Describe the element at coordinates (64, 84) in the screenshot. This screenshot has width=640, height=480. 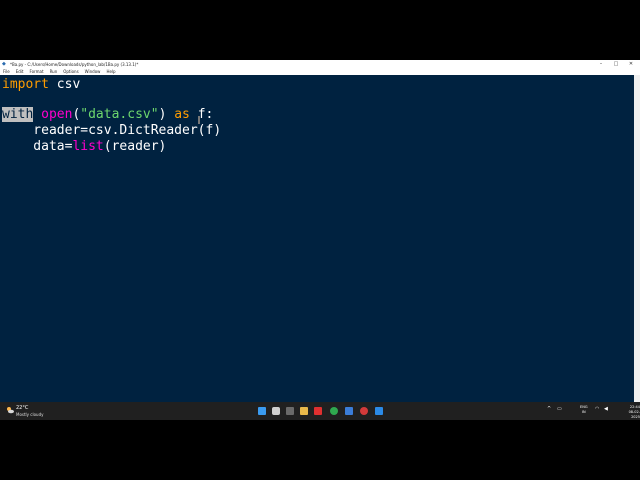
I see `module-csv: csv` at that location.